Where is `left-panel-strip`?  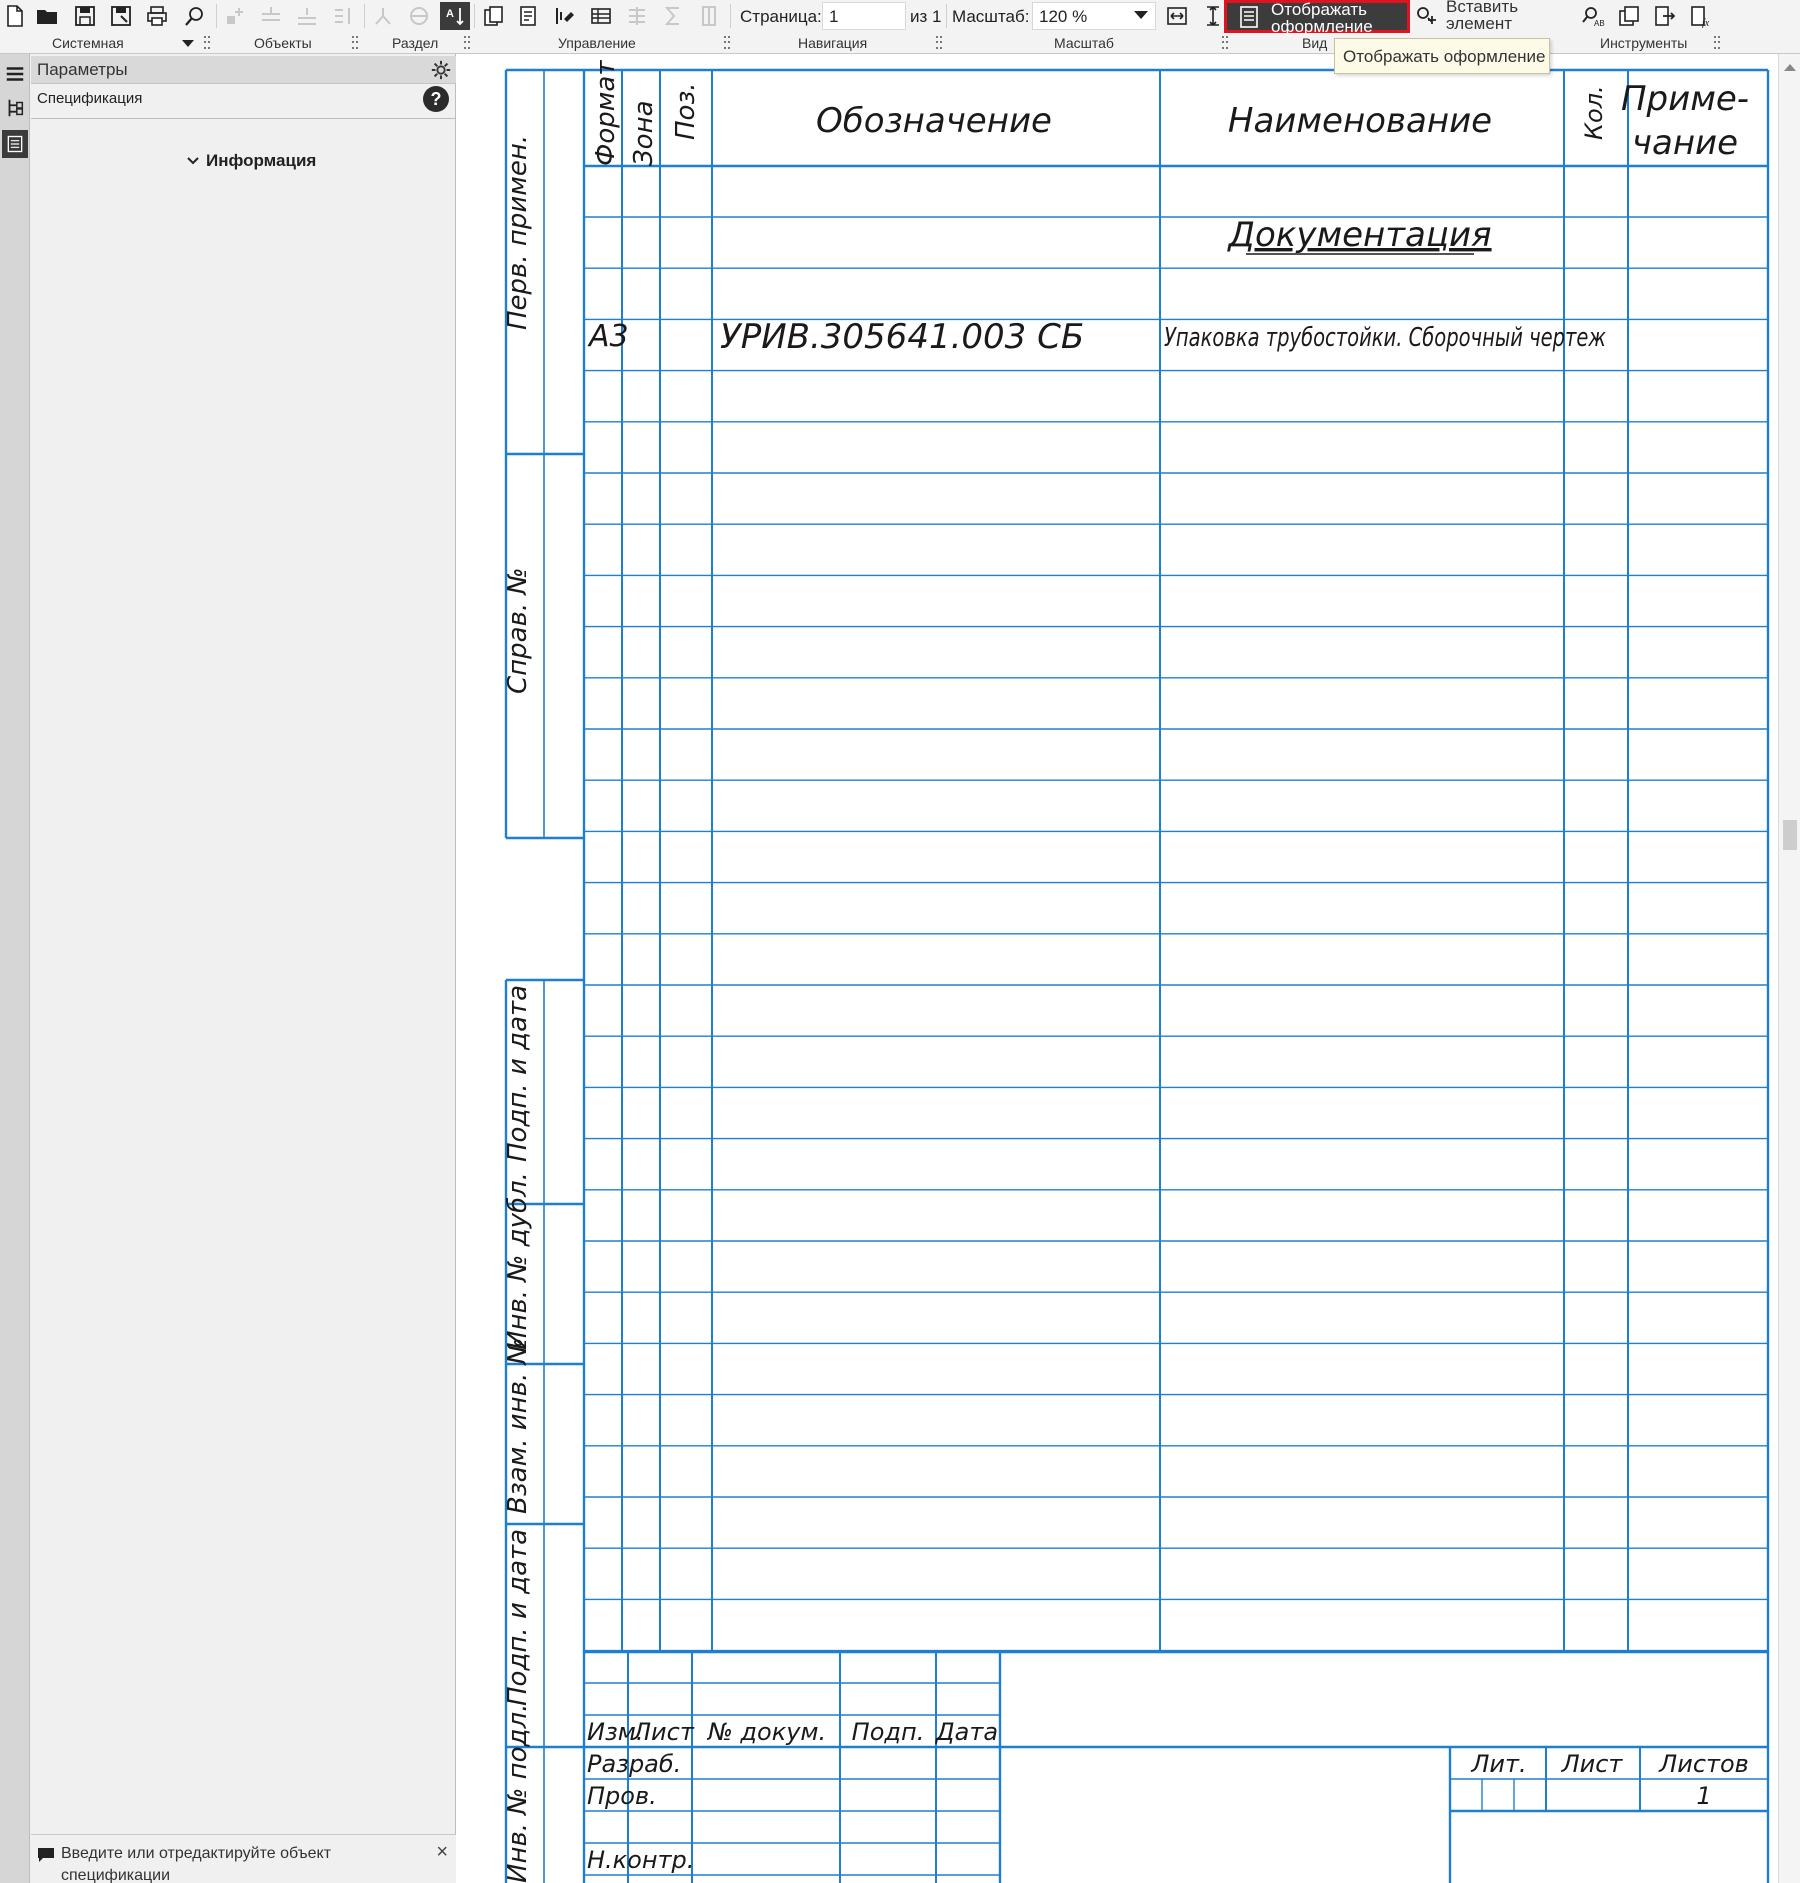 left-panel-strip is located at coordinates (15, 968).